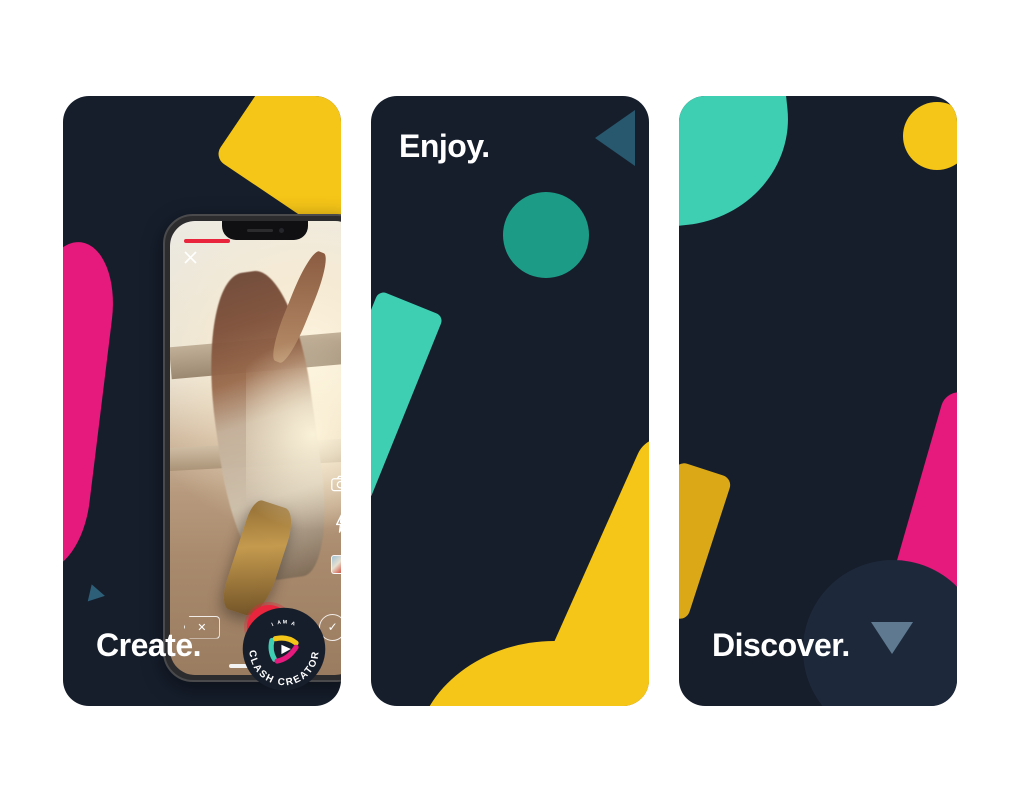 This screenshot has width=1024, height=790. I want to click on phone-notch, so click(265, 230).